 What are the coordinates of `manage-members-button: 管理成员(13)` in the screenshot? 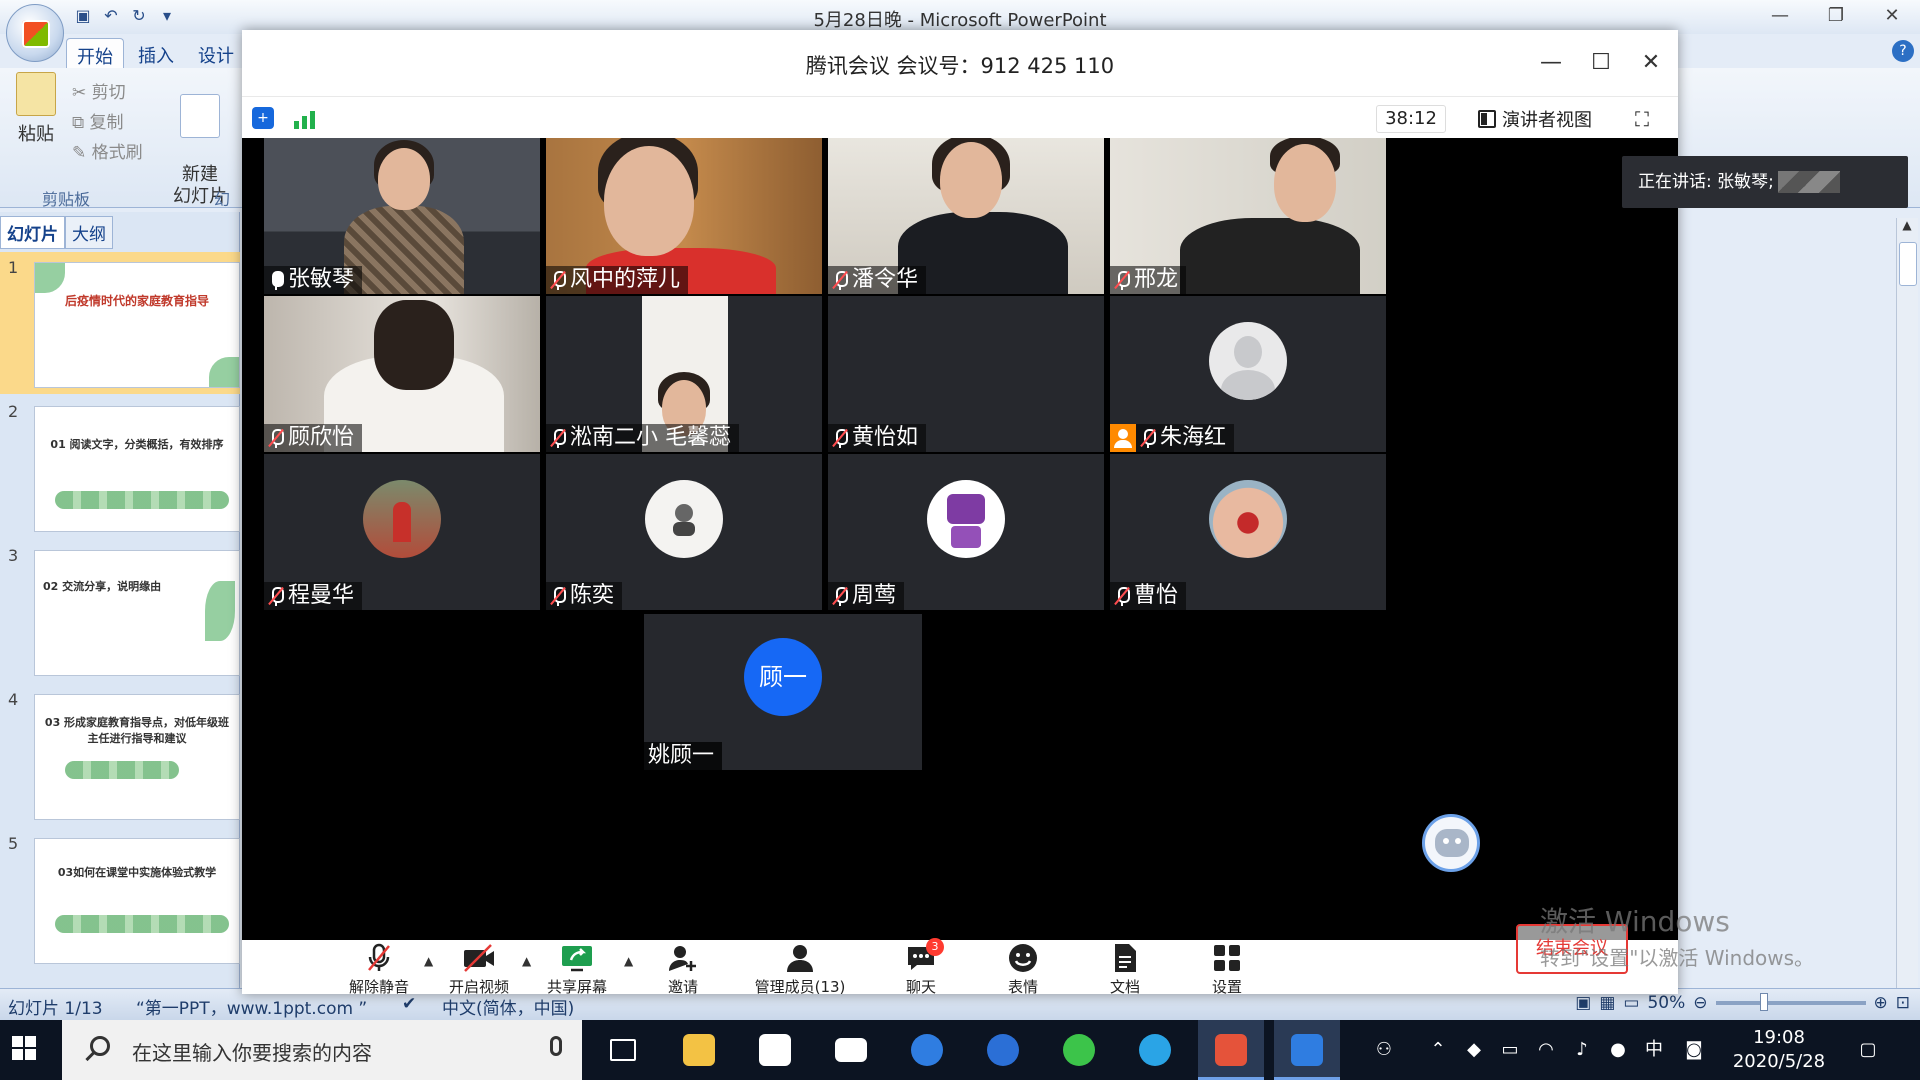 It's located at (800, 969).